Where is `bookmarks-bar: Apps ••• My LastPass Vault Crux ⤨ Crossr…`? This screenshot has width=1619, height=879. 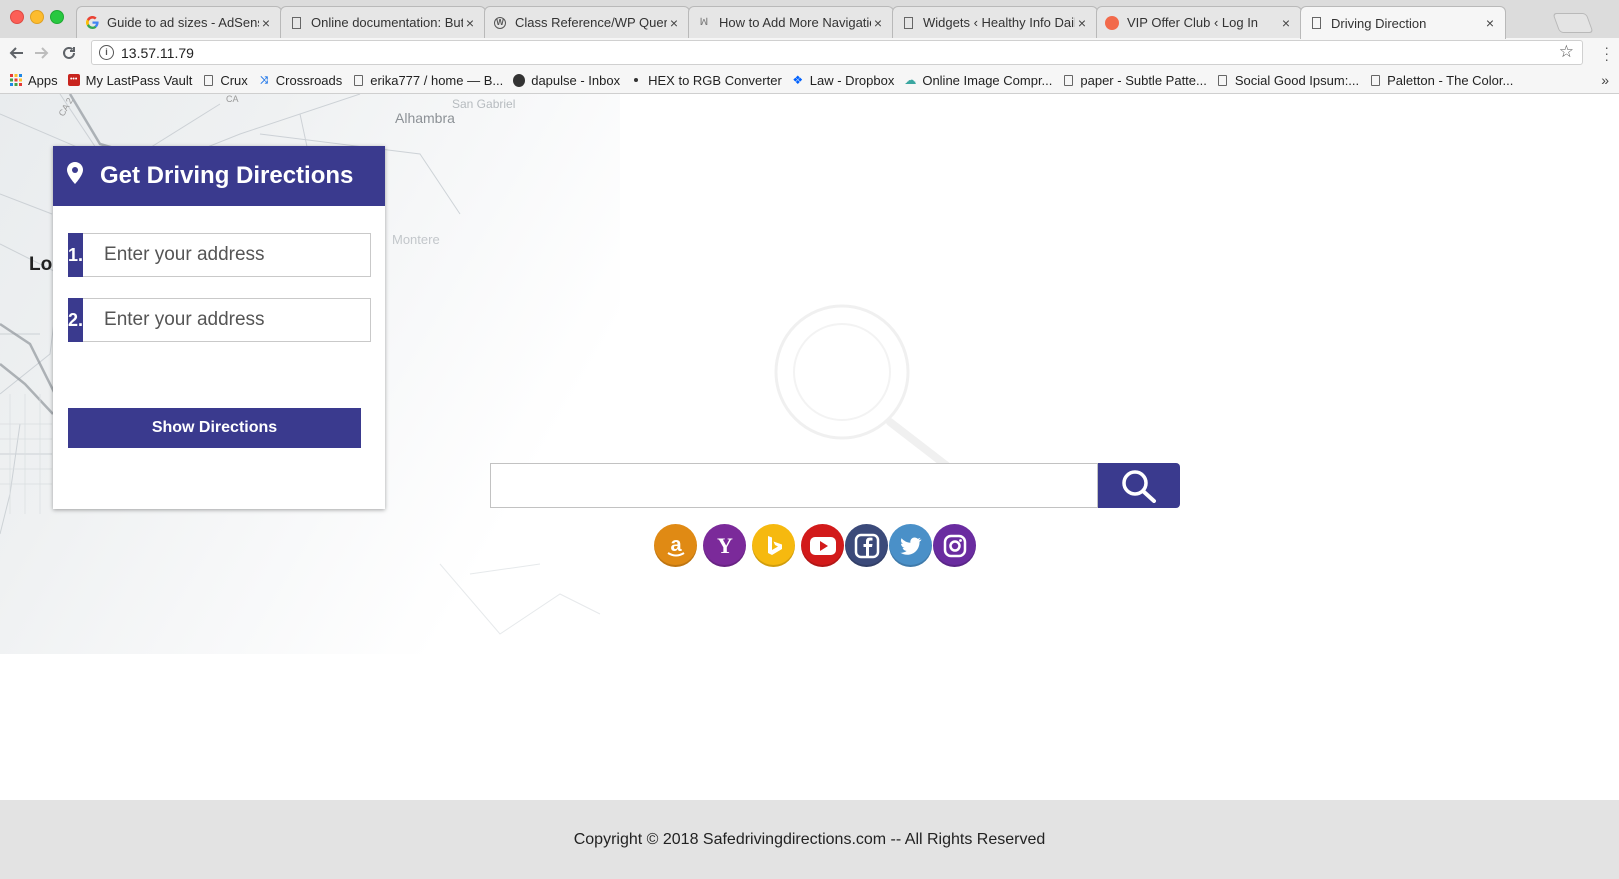
bookmarks-bar: Apps ••• My LastPass Vault Crux ⤨ Crossr… is located at coordinates (809, 80).